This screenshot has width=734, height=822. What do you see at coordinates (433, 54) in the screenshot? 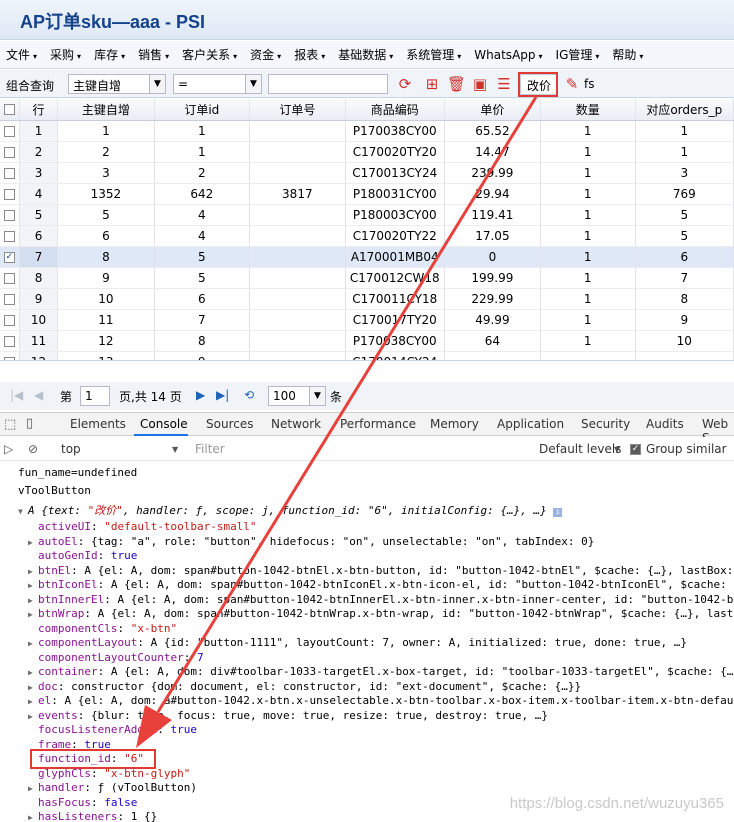
I see `menu-item: 系统管理 ▾` at bounding box center [433, 54].